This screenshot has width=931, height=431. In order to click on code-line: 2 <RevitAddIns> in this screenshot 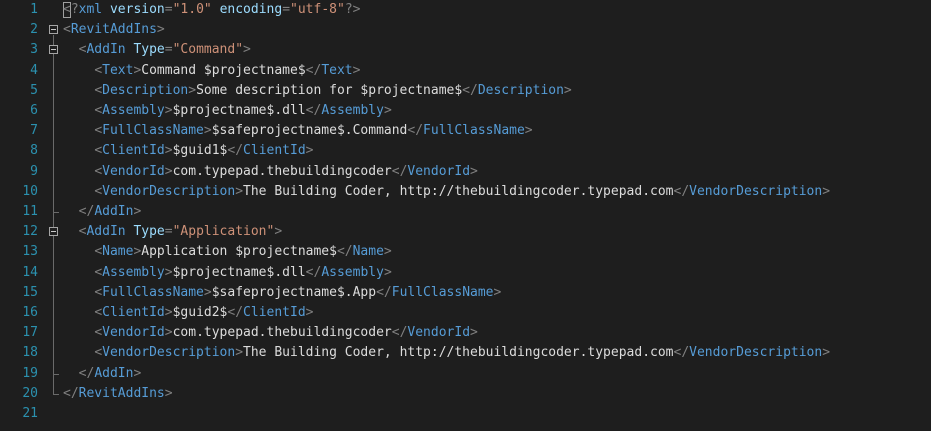, I will do `click(465, 30)`.